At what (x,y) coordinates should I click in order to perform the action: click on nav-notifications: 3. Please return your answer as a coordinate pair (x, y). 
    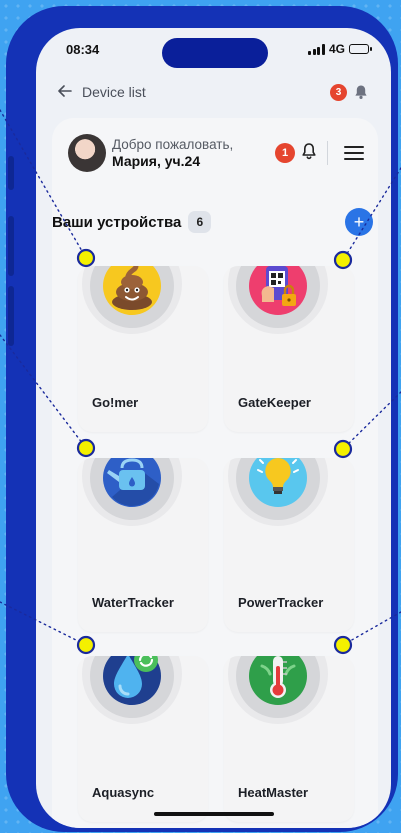
    Looking at the image, I should click on (349, 92).